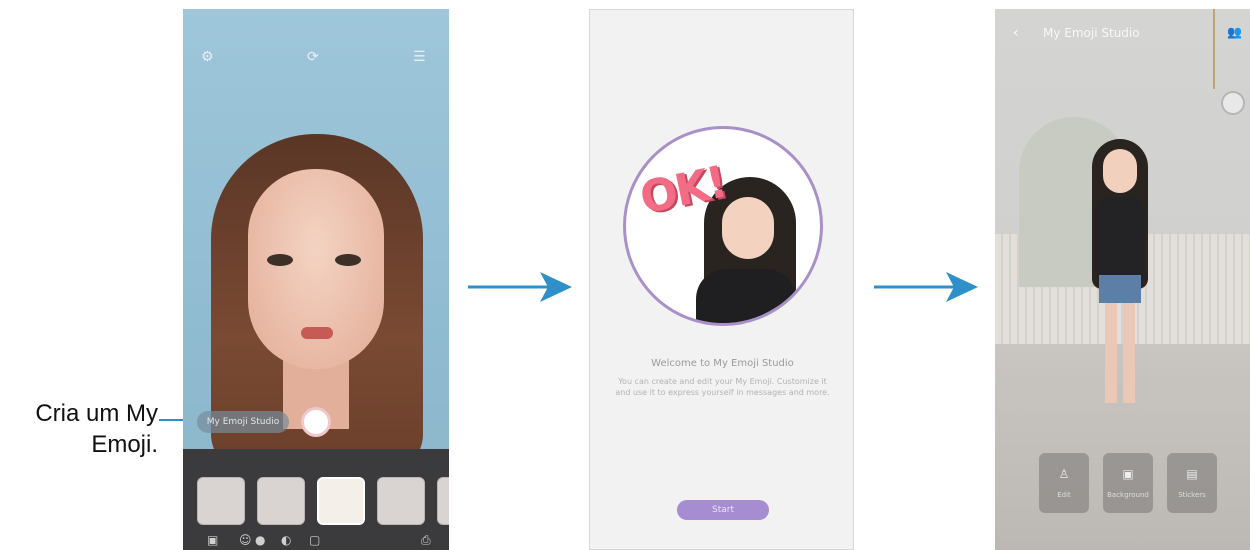 The height and width of the screenshot is (550, 1250). Describe the element at coordinates (1064, 495) in the screenshot. I see `studio-menu-label: Edit` at that location.